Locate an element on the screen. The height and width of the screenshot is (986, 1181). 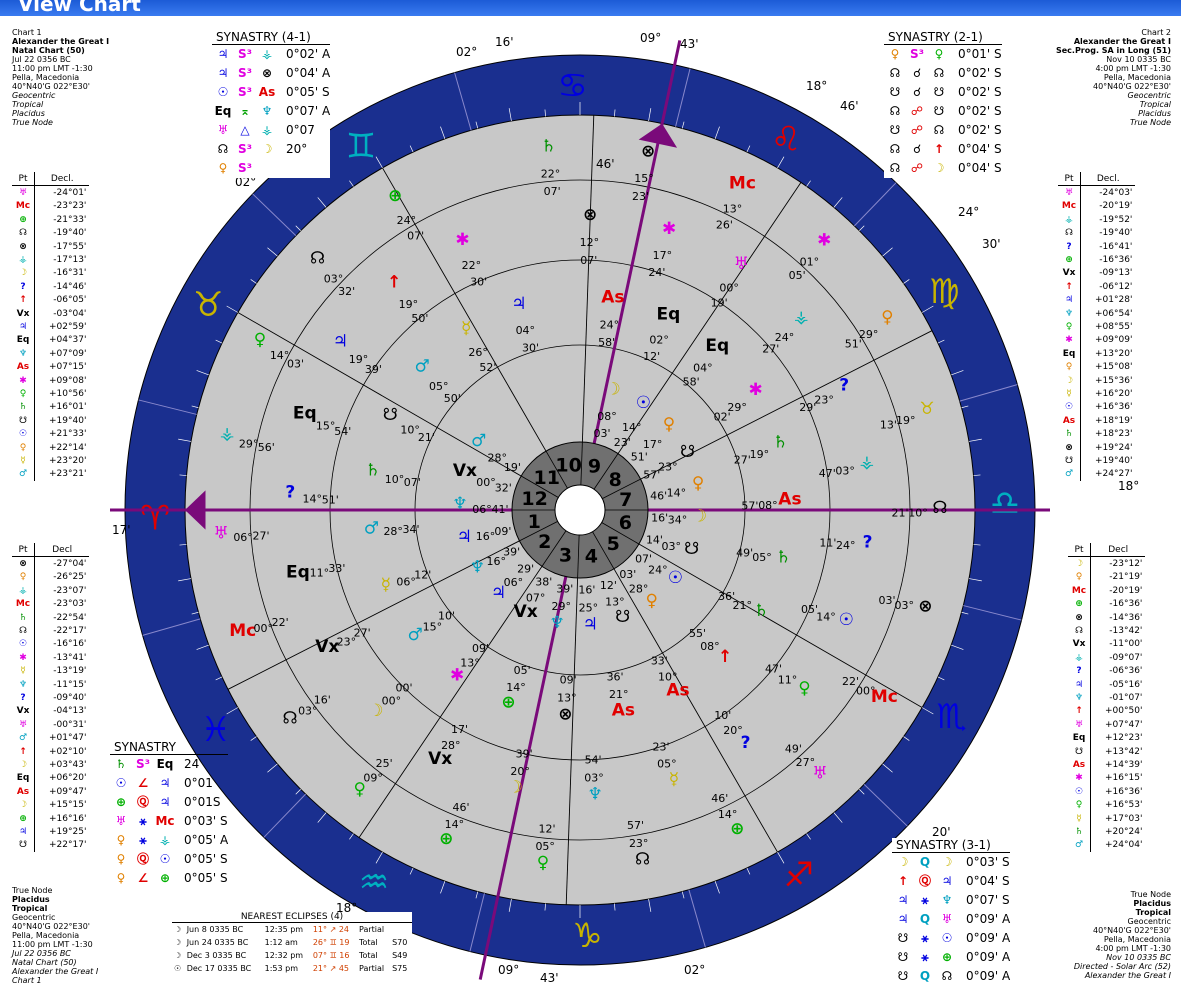
cusp-degree-label: 43' is located at coordinates (689, 44).